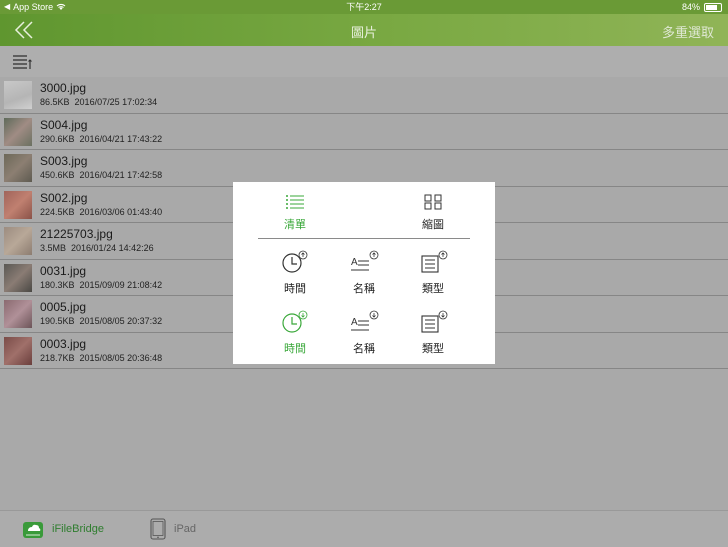 The width and height of the screenshot is (728, 547). Describe the element at coordinates (63, 307) in the screenshot. I see `file-name: 0005.jpg` at that location.